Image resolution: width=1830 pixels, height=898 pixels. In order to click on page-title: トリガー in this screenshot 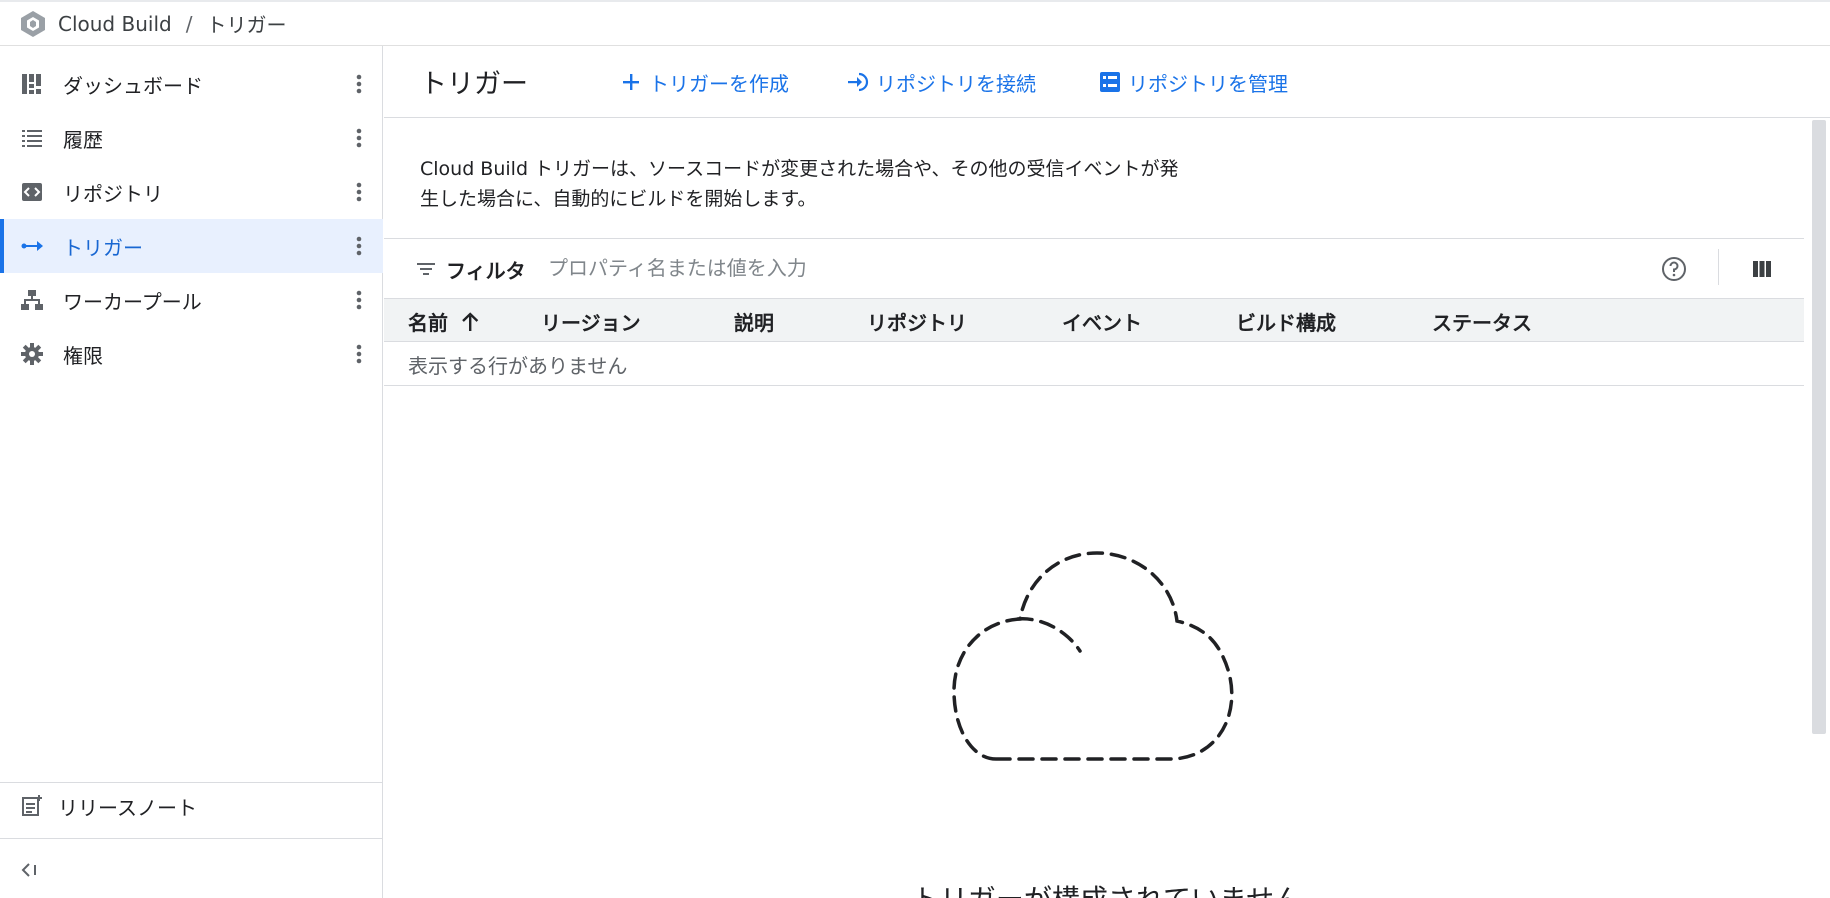, I will do `click(474, 84)`.